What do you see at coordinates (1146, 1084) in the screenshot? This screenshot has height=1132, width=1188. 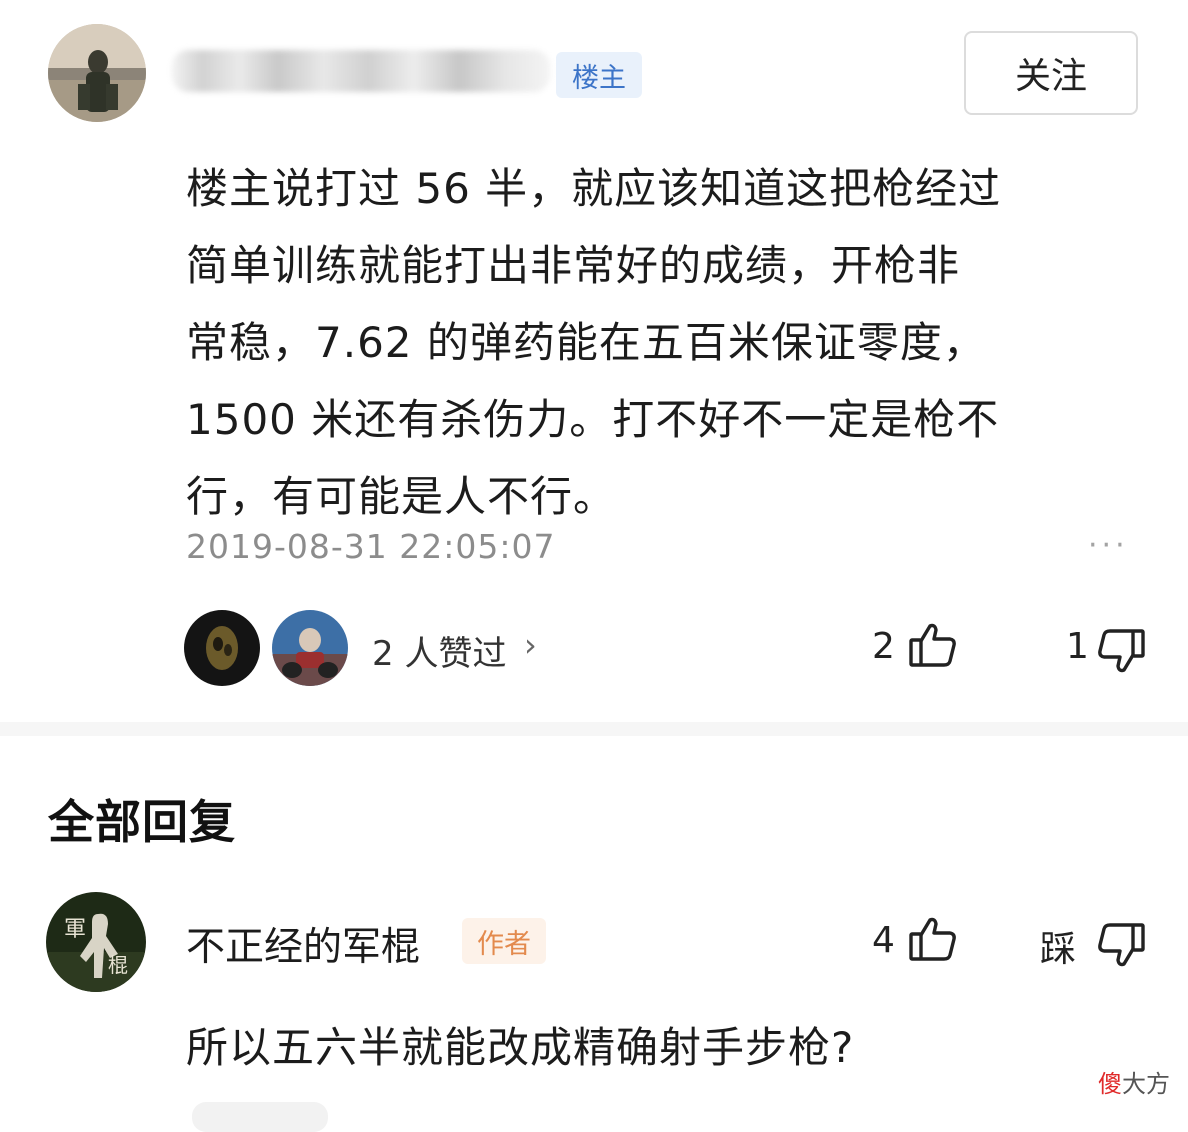 I see `watermark-text: 大方` at bounding box center [1146, 1084].